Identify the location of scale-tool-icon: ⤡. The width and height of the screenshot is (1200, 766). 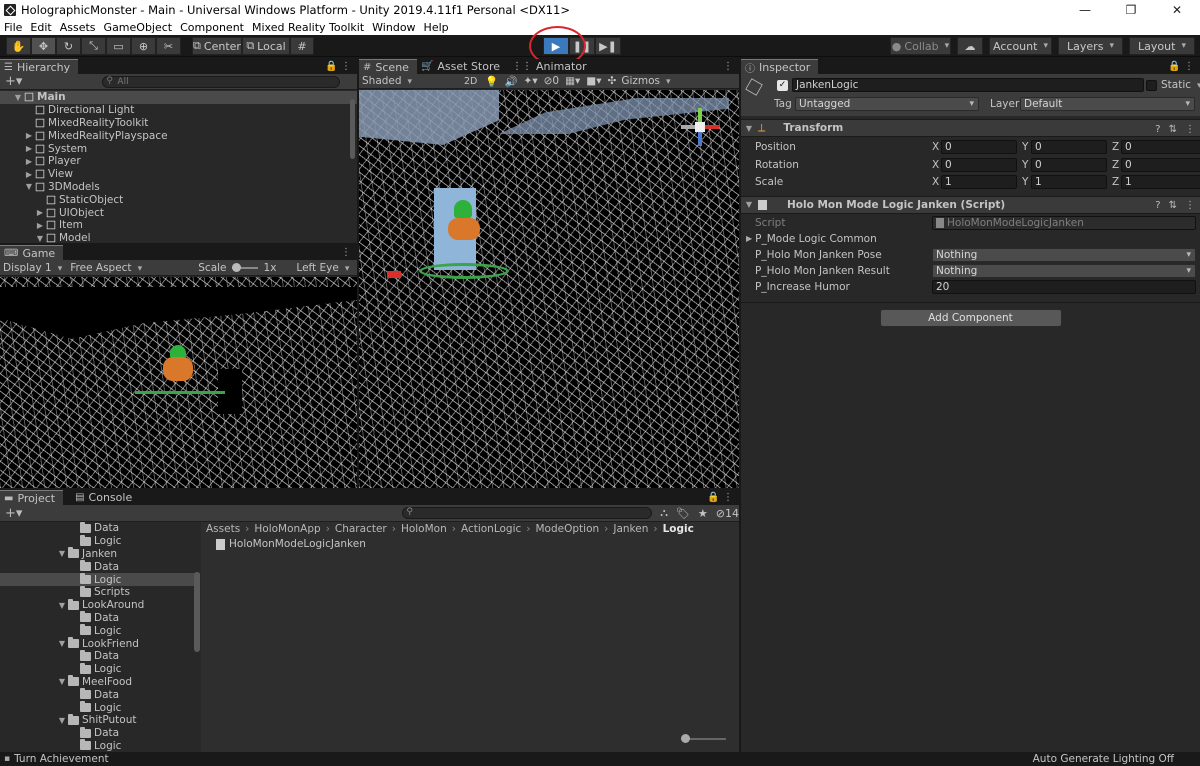
(93, 46).